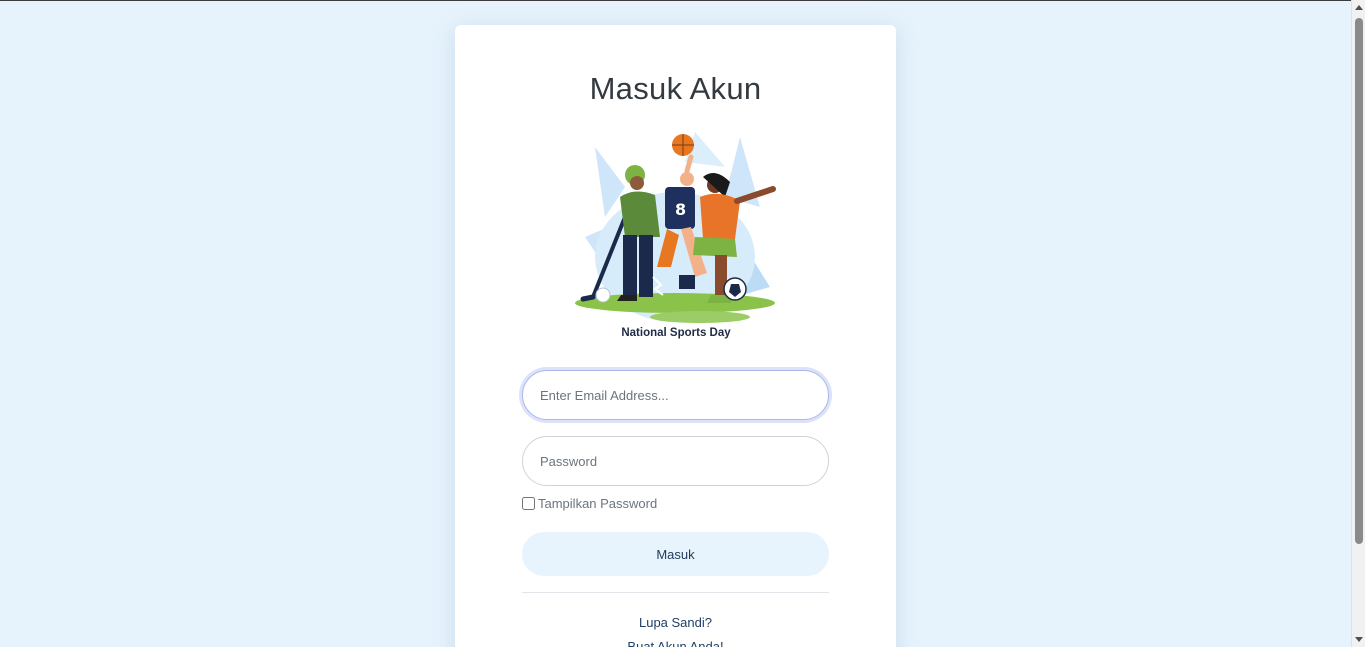 The image size is (1365, 647). I want to click on illustration-caption: National Sports Day, so click(676, 333).